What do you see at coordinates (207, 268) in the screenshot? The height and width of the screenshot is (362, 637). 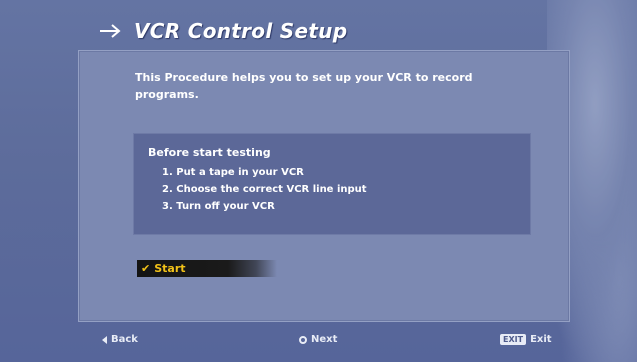 I see `start-button: ✔ Start` at bounding box center [207, 268].